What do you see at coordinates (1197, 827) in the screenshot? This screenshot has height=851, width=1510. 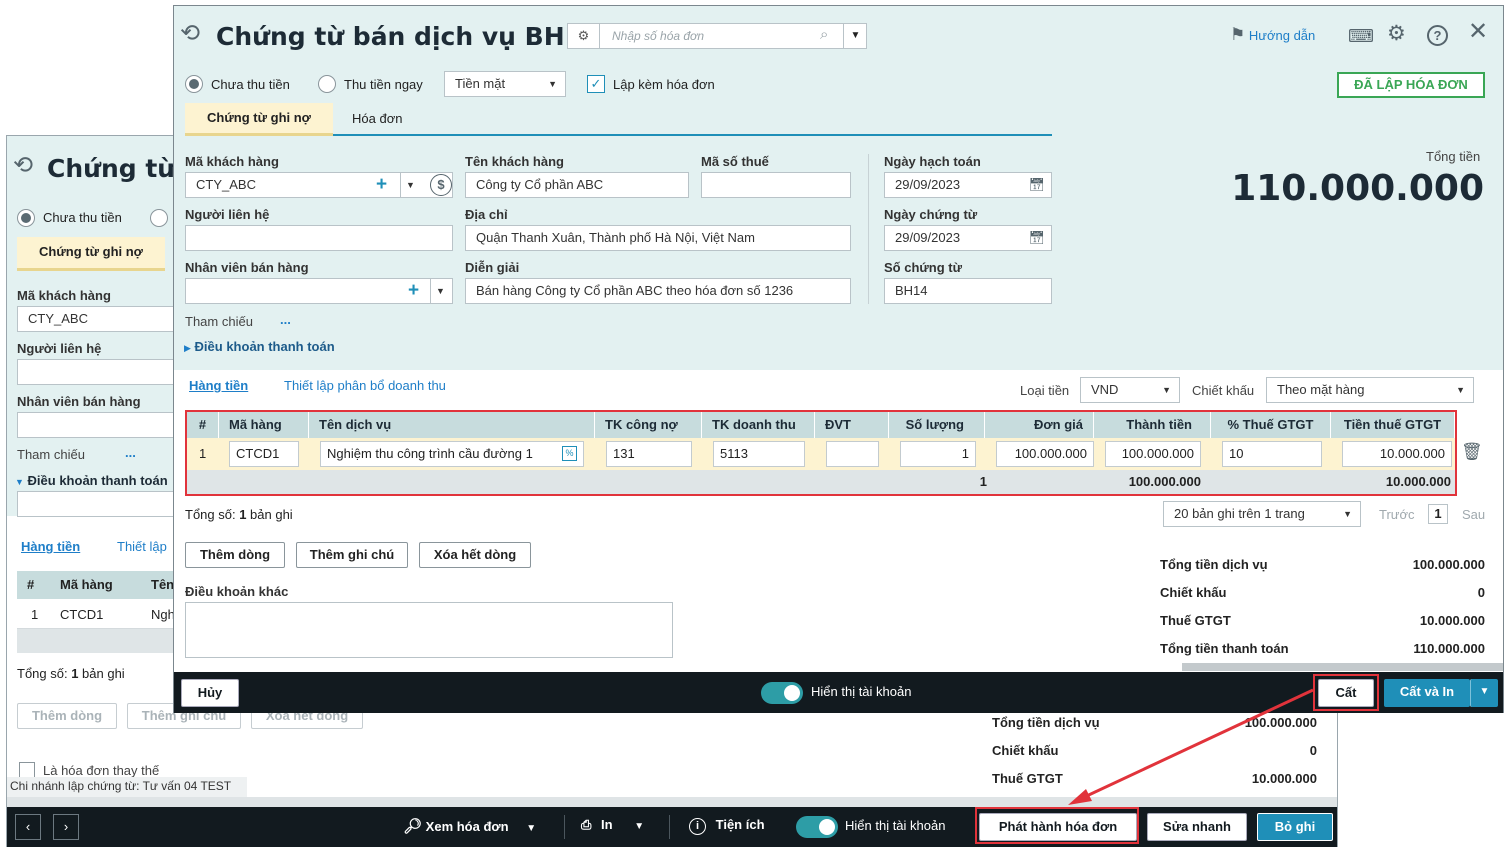 I see `quick-edit-button: Sửa nhanh` at bounding box center [1197, 827].